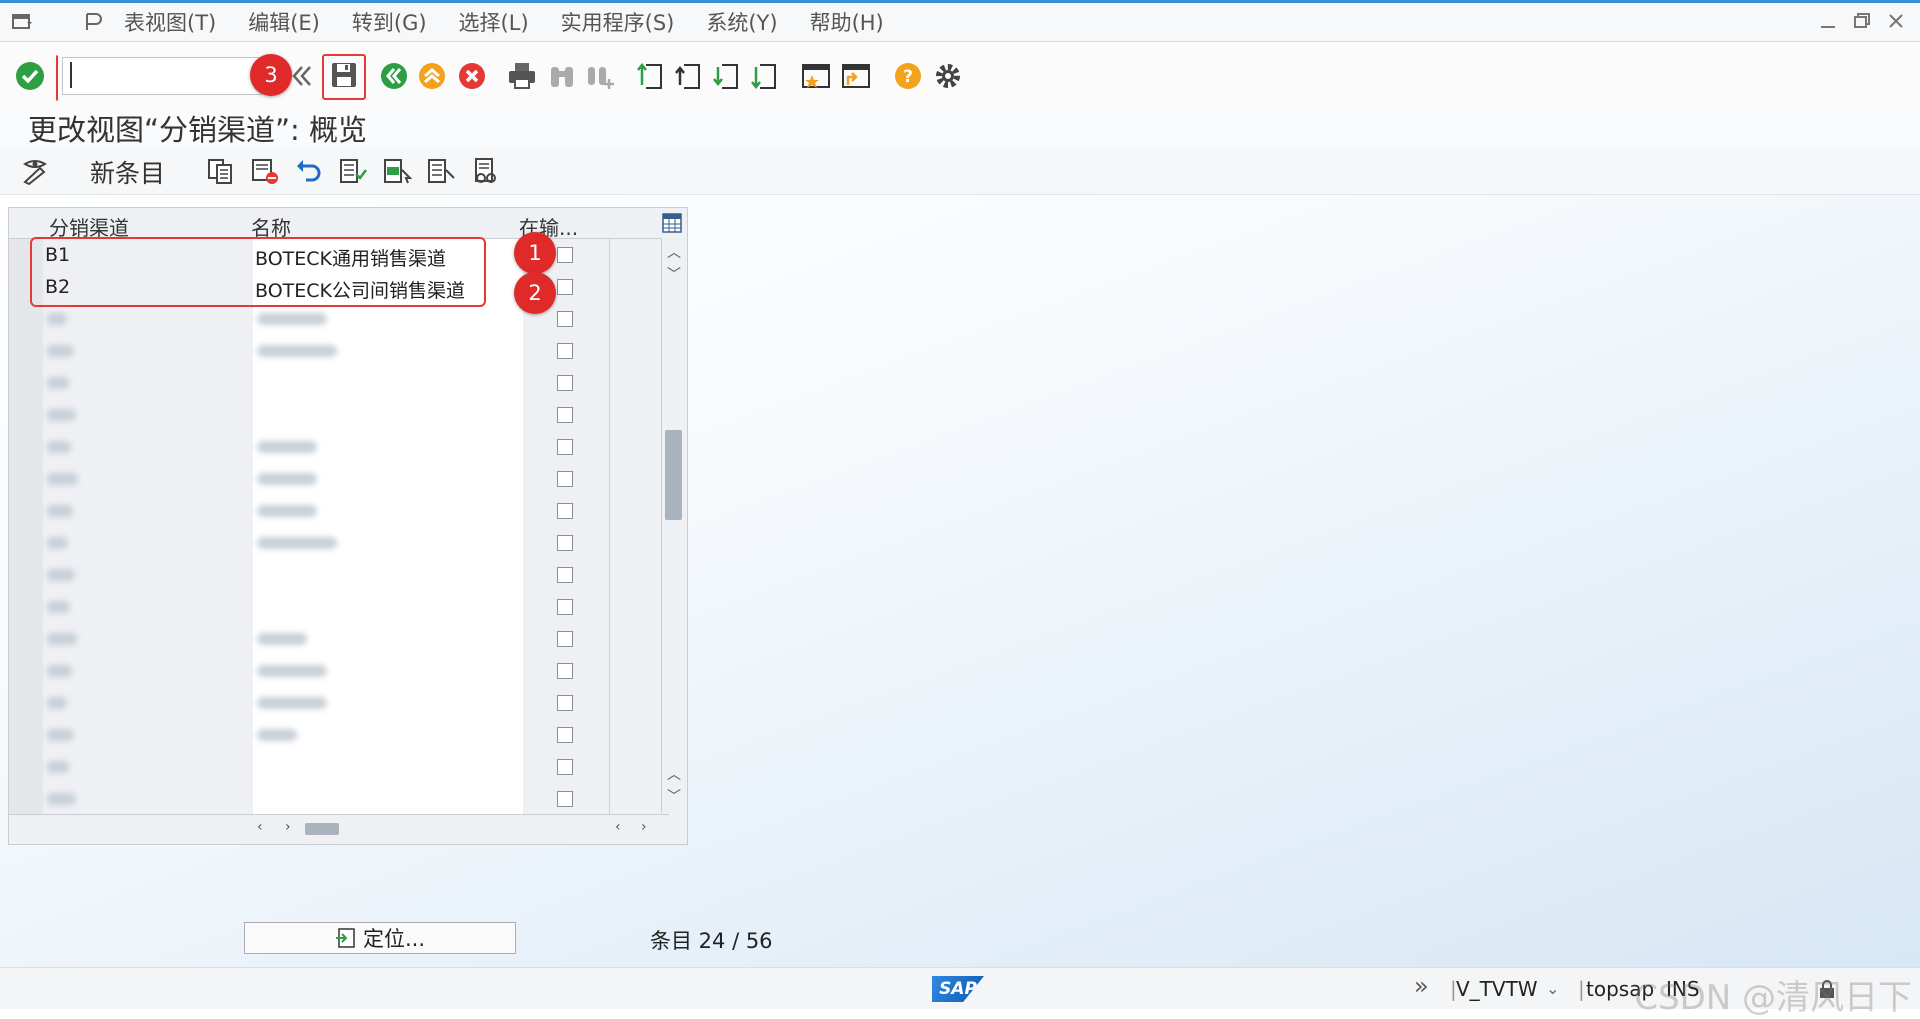 This screenshot has width=1920, height=1019. What do you see at coordinates (1896, 21) in the screenshot?
I see `close-window-icon` at bounding box center [1896, 21].